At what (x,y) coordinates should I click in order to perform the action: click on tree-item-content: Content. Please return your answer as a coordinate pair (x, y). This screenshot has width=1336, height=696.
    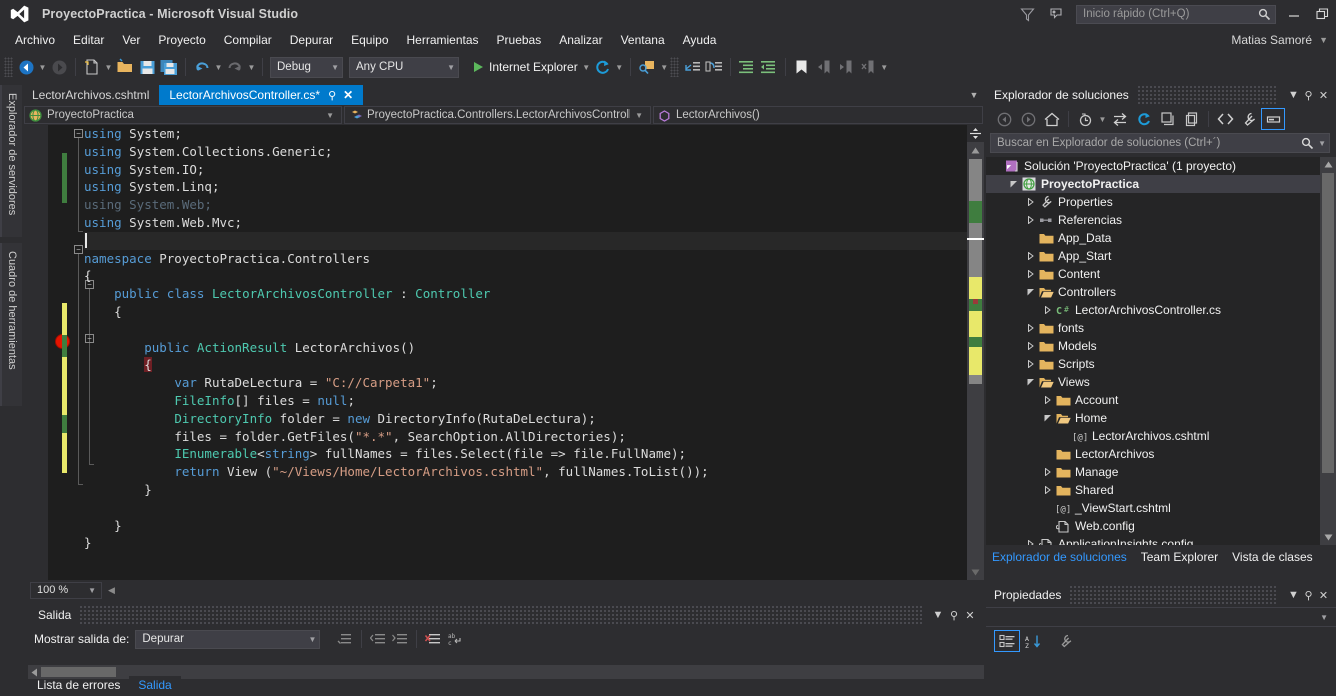
    Looking at the image, I should click on (1153, 274).